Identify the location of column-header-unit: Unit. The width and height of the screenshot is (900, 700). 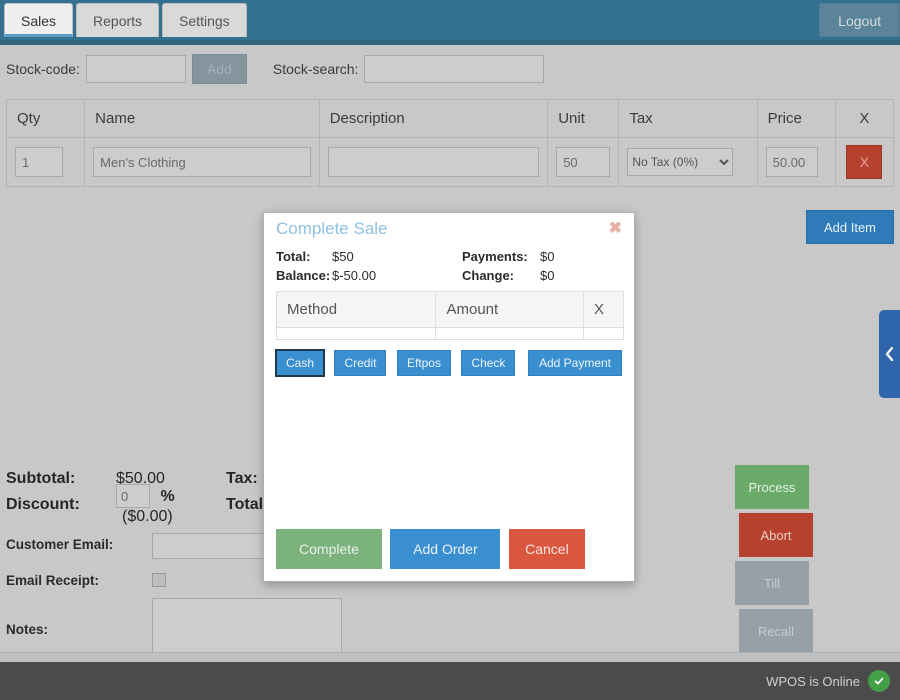
(583, 118).